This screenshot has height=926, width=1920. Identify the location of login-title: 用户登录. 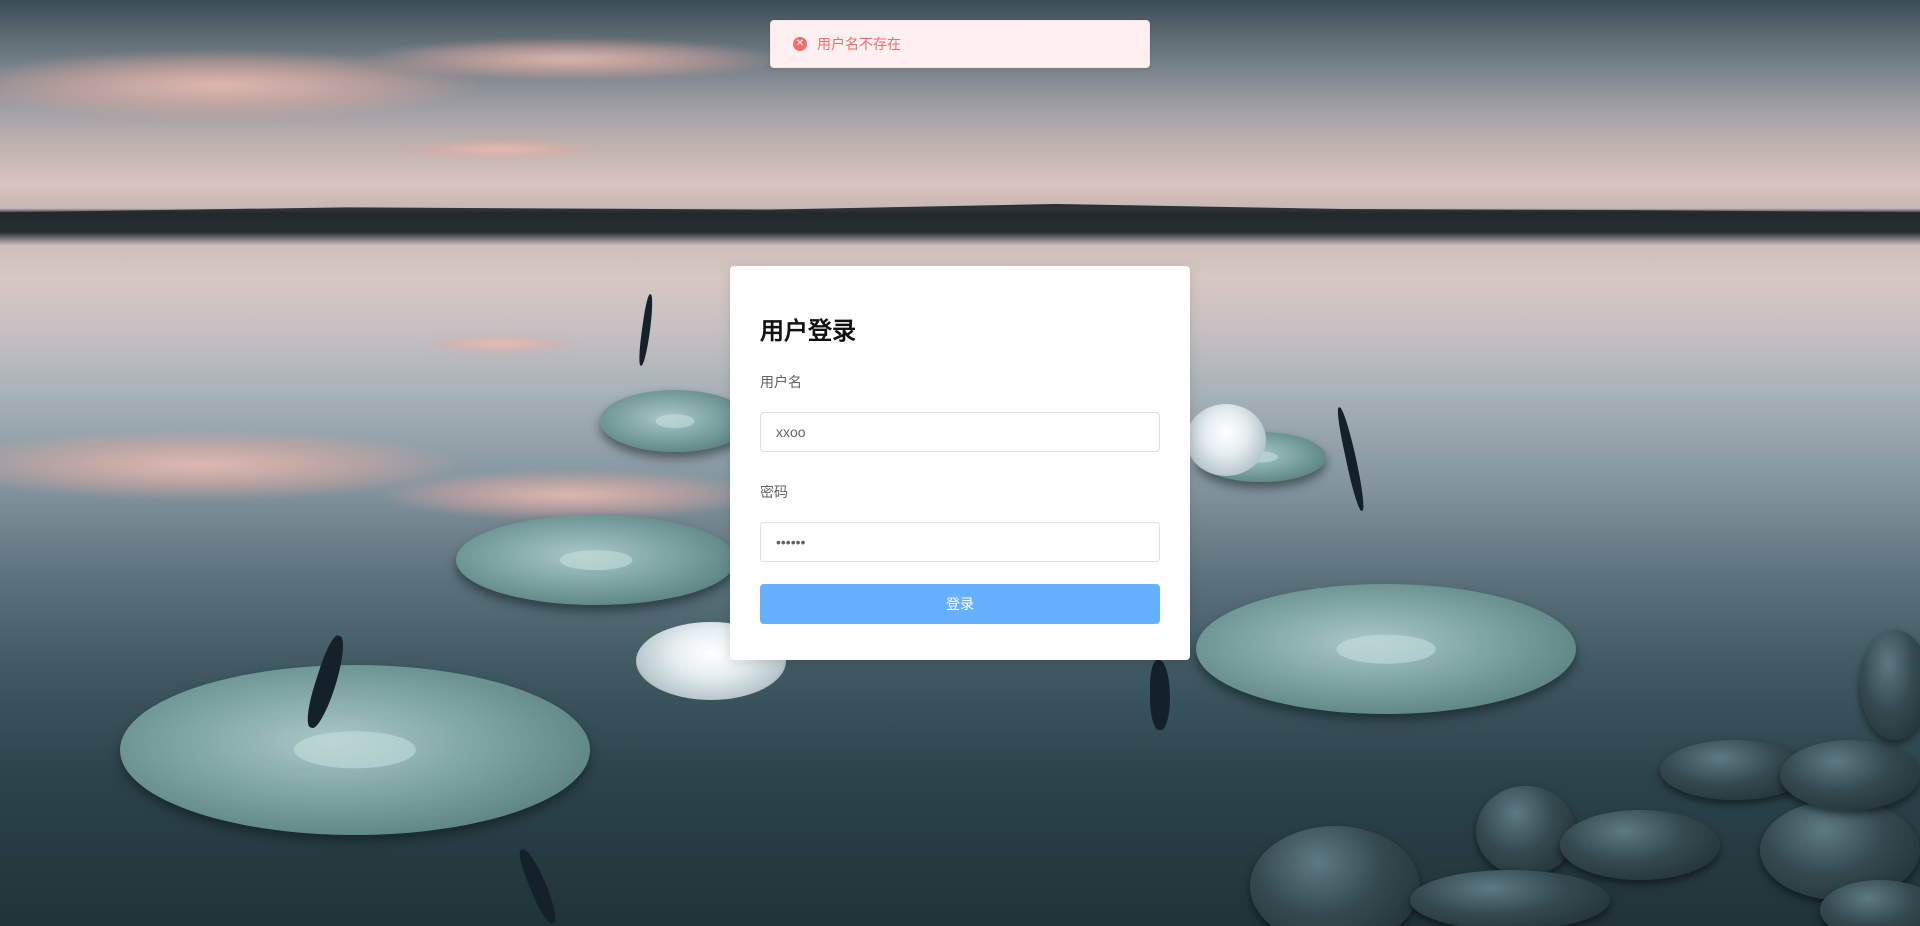
(808, 331).